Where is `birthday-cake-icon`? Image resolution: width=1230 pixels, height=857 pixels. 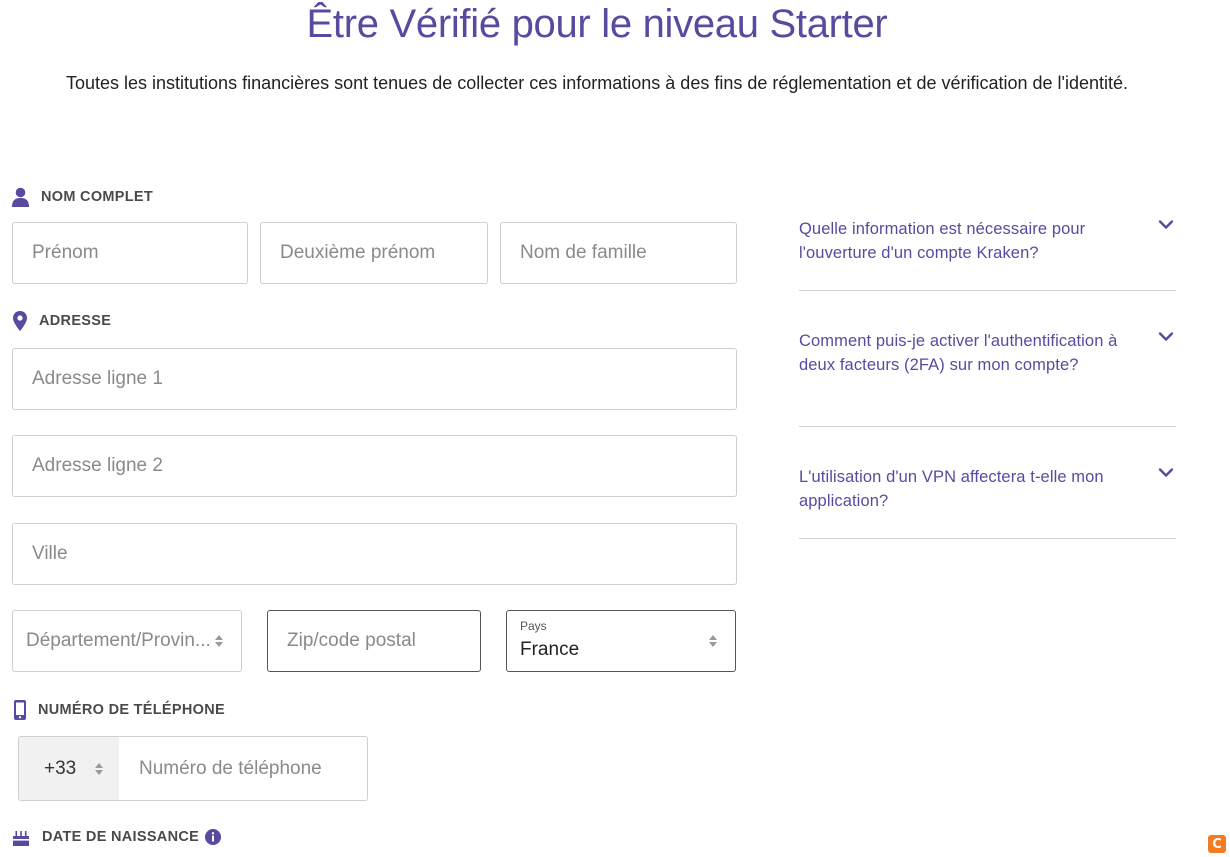 birthday-cake-icon is located at coordinates (21, 837).